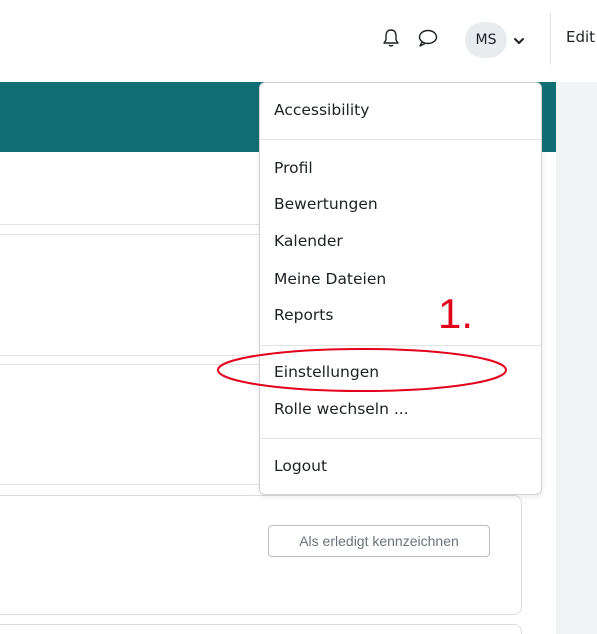  I want to click on bell-icon, so click(391, 38).